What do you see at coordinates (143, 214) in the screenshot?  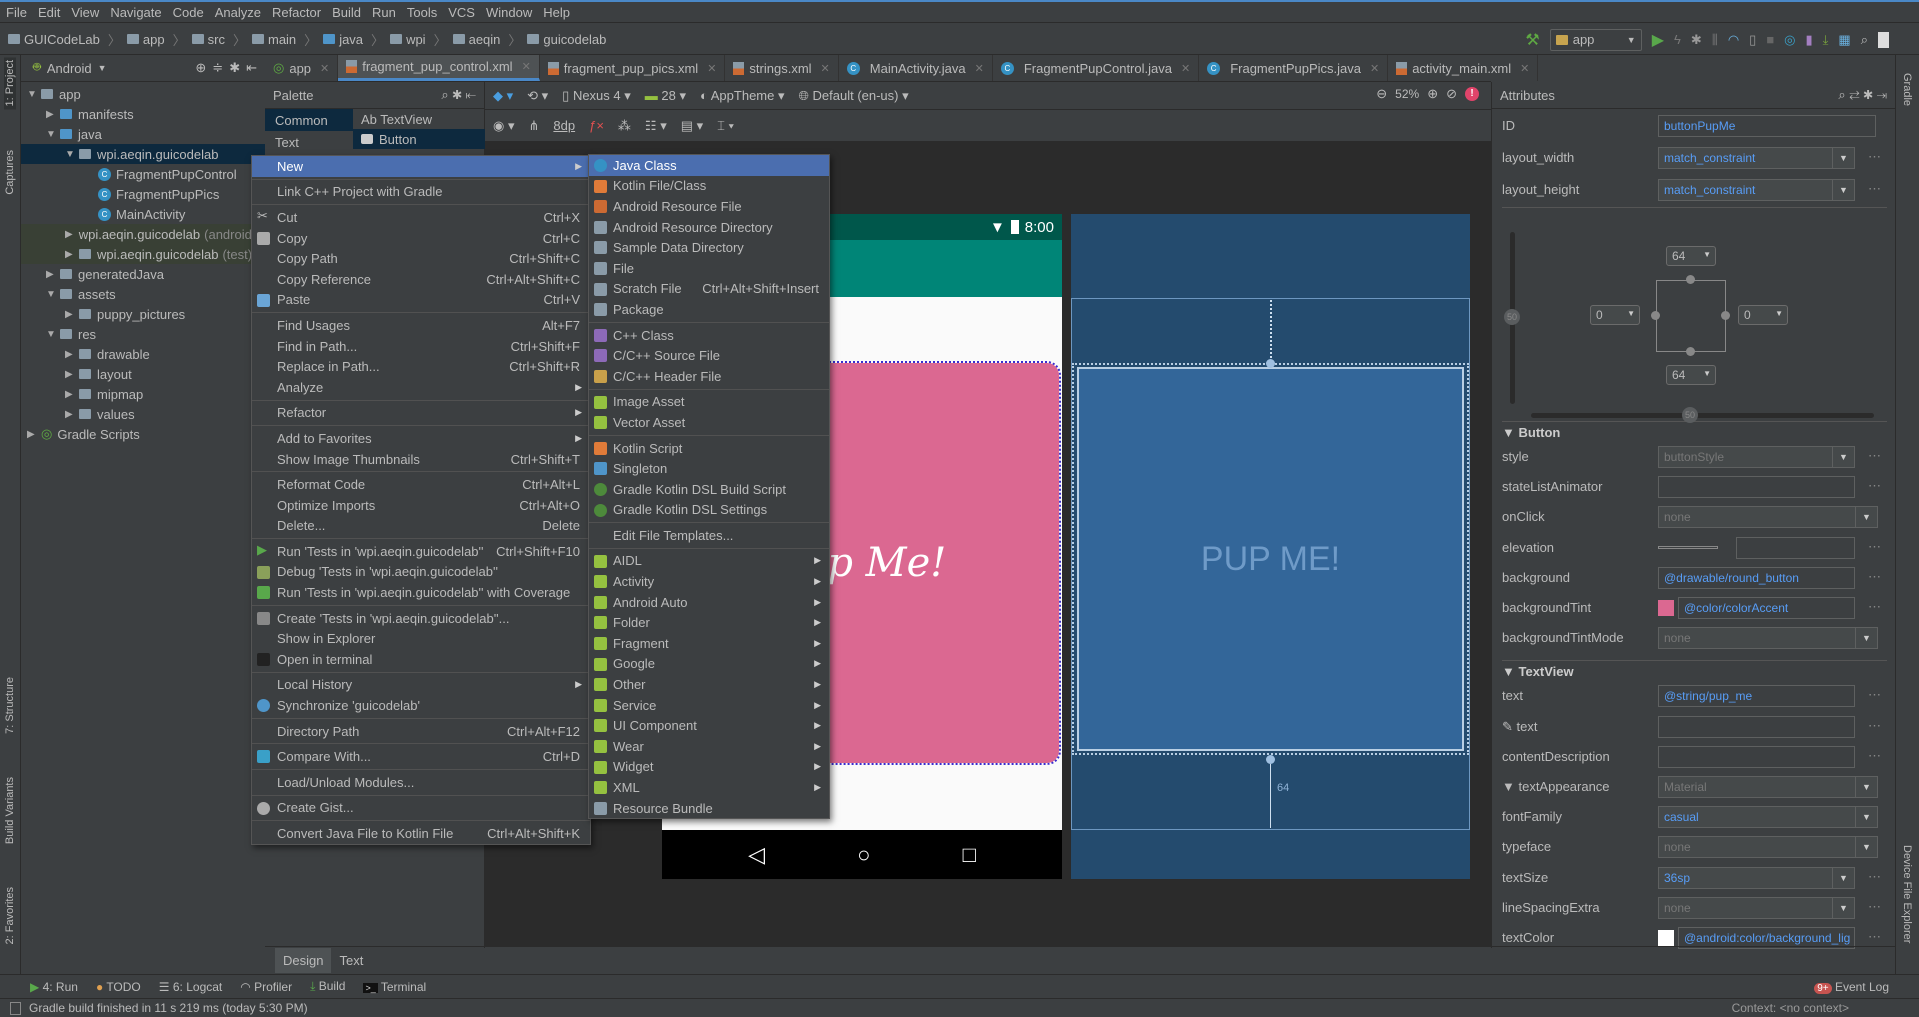 I see `tree-item: C MainActivity` at bounding box center [143, 214].